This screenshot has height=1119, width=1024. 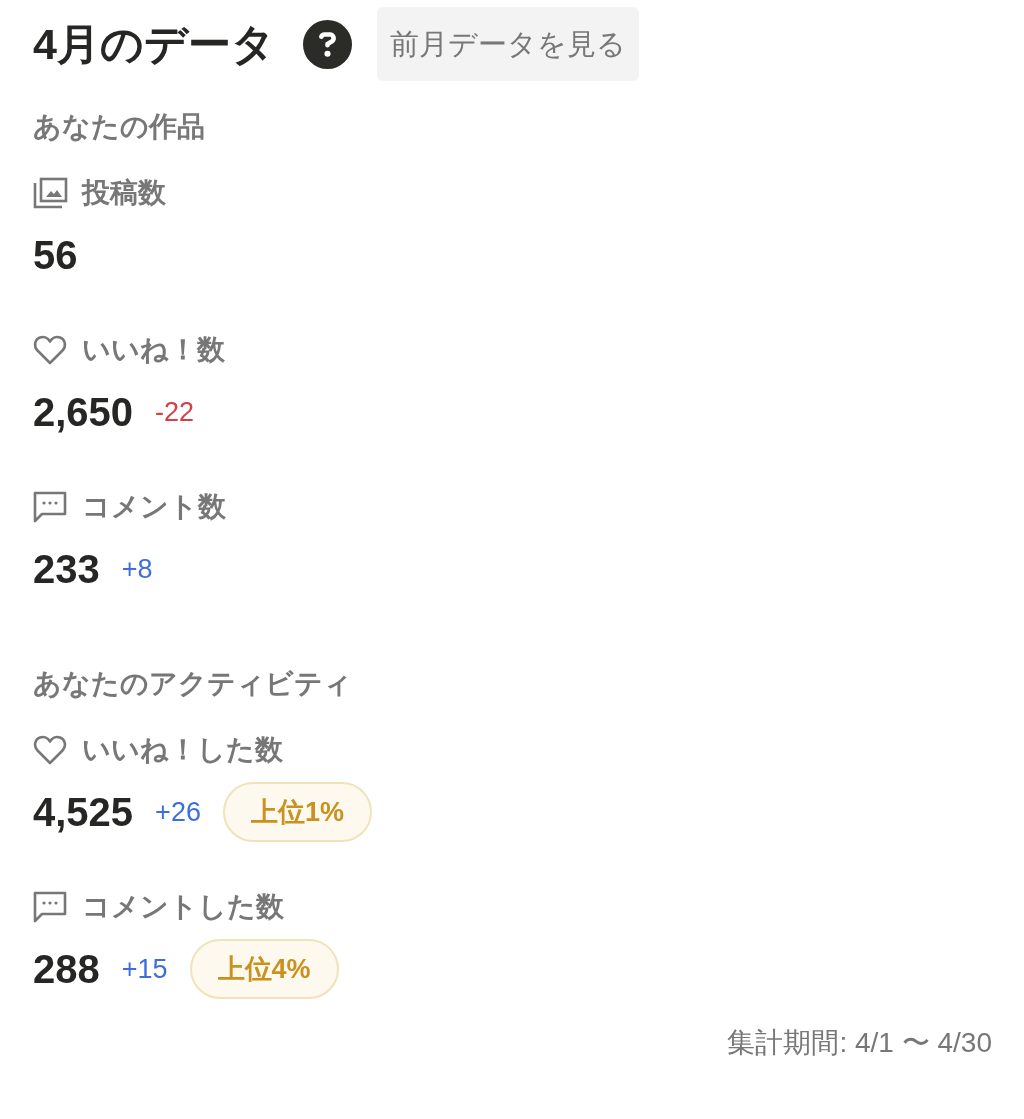 I want to click on metric-label: いいね！した数, so click(x=182, y=750).